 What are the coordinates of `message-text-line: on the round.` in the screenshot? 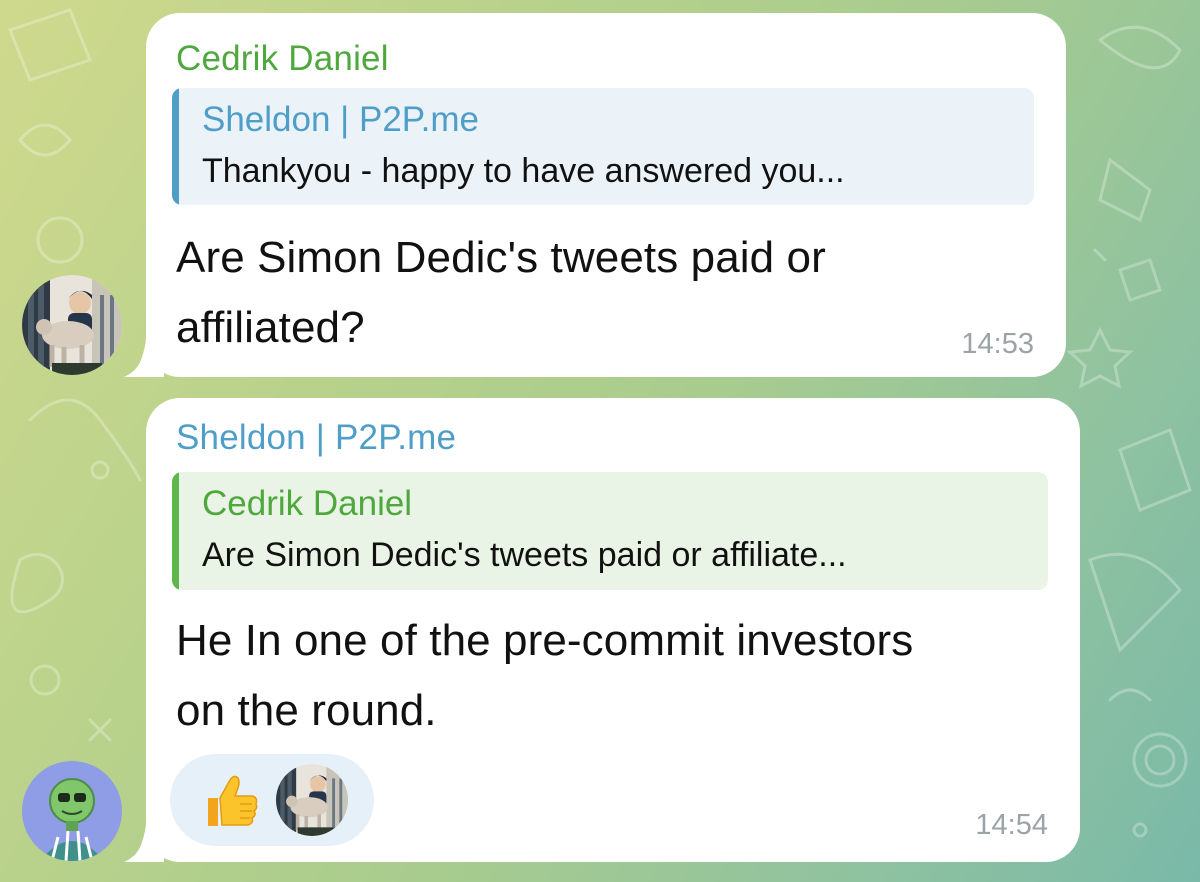 It's located at (306, 710).